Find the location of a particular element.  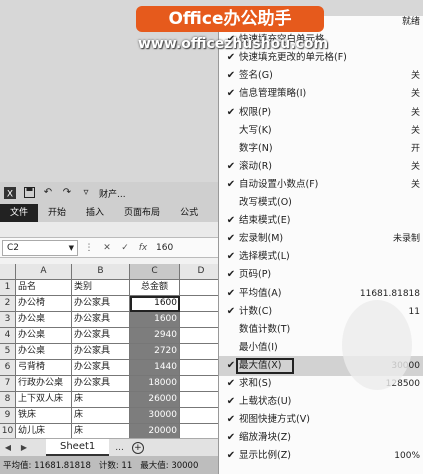

tab-insert: 插入 is located at coordinates (95, 213).